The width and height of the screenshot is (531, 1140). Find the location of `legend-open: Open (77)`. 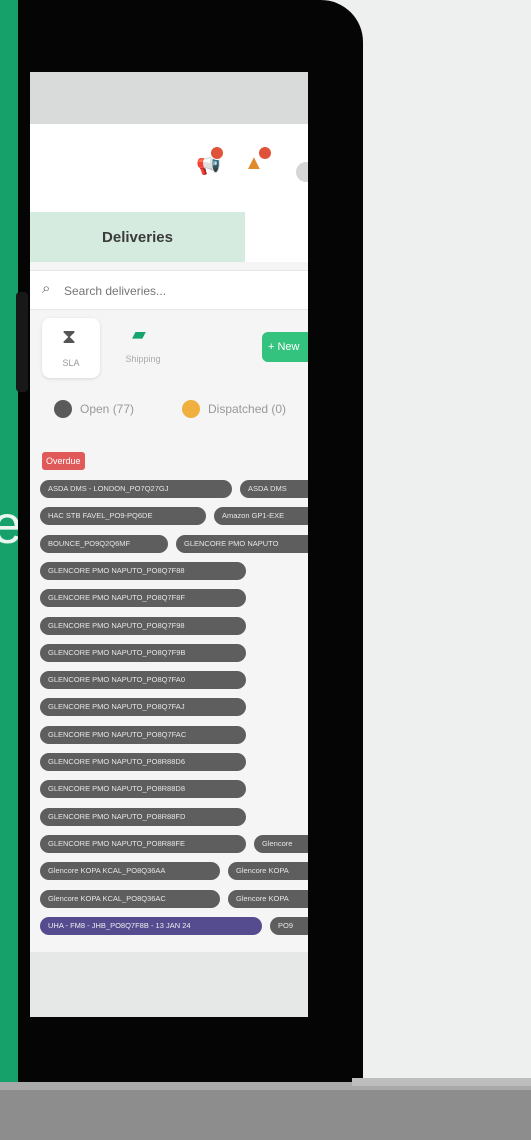

legend-open: Open (77) is located at coordinates (94, 409).